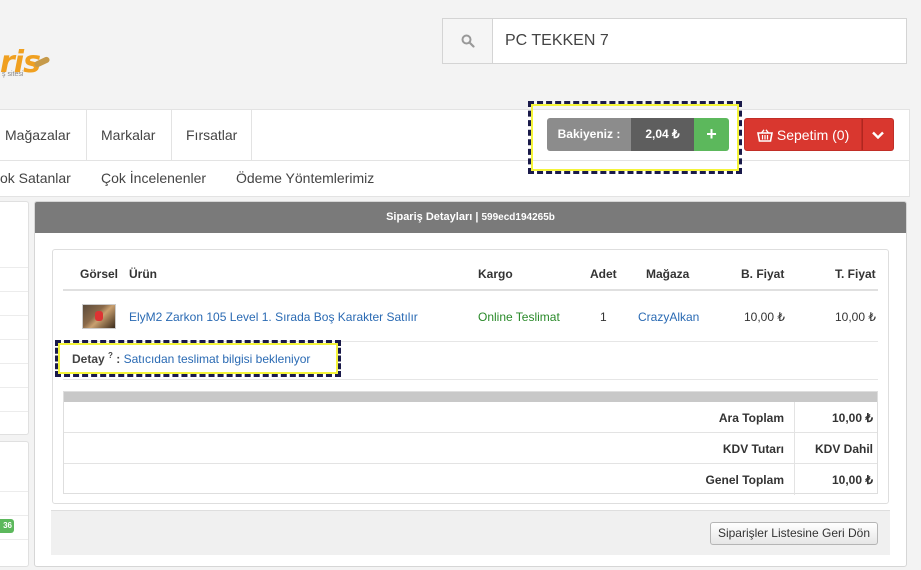 Image resolution: width=921 pixels, height=570 pixels. I want to click on item-qty: 1, so click(603, 317).